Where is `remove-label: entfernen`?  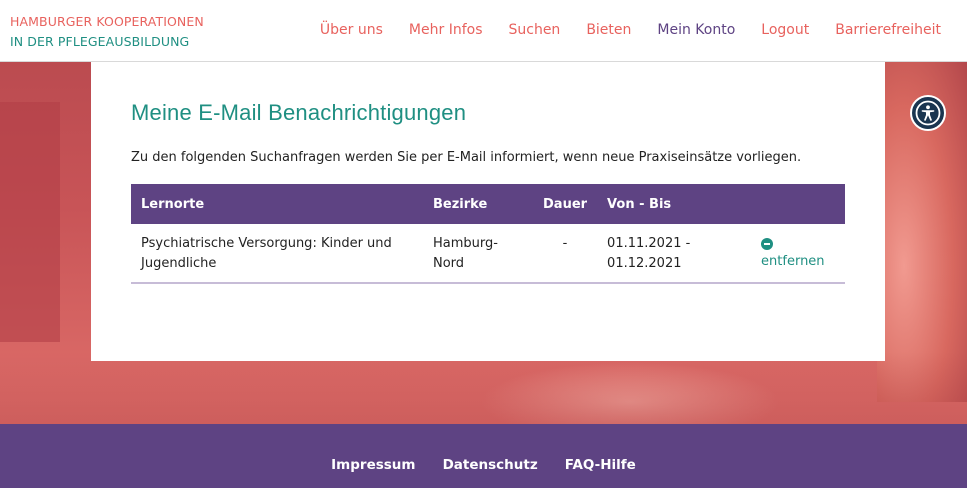
remove-label: entfernen is located at coordinates (793, 261).